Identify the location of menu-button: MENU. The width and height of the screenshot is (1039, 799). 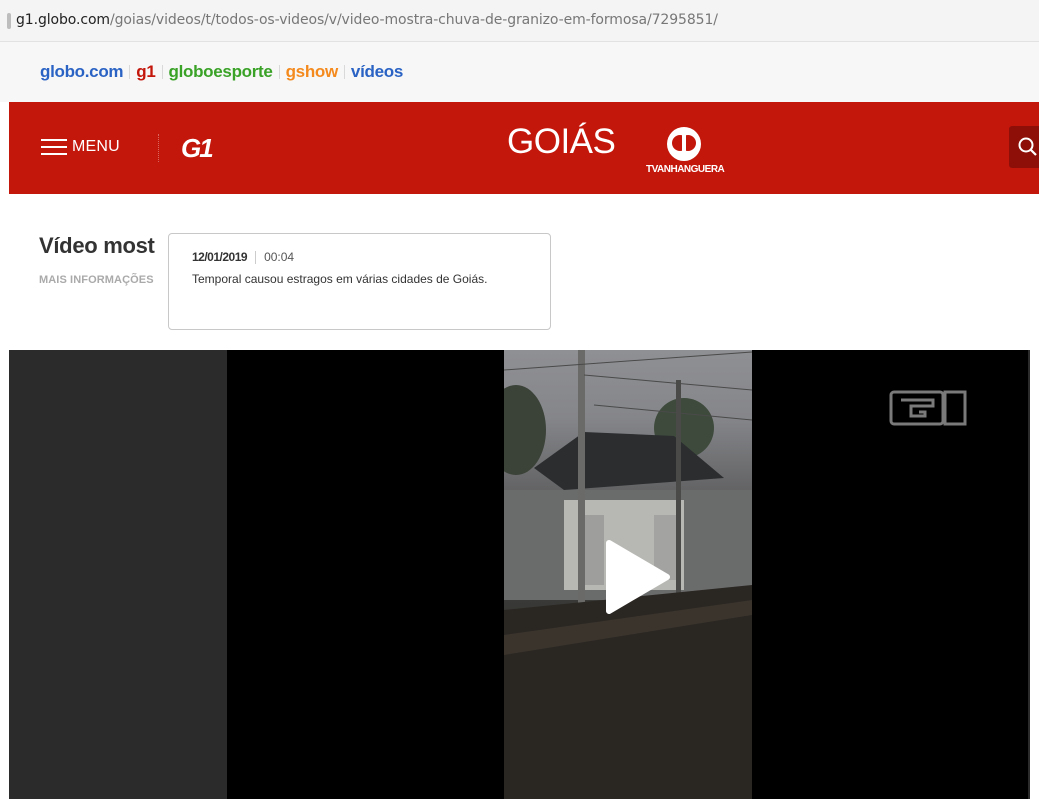
(80, 147).